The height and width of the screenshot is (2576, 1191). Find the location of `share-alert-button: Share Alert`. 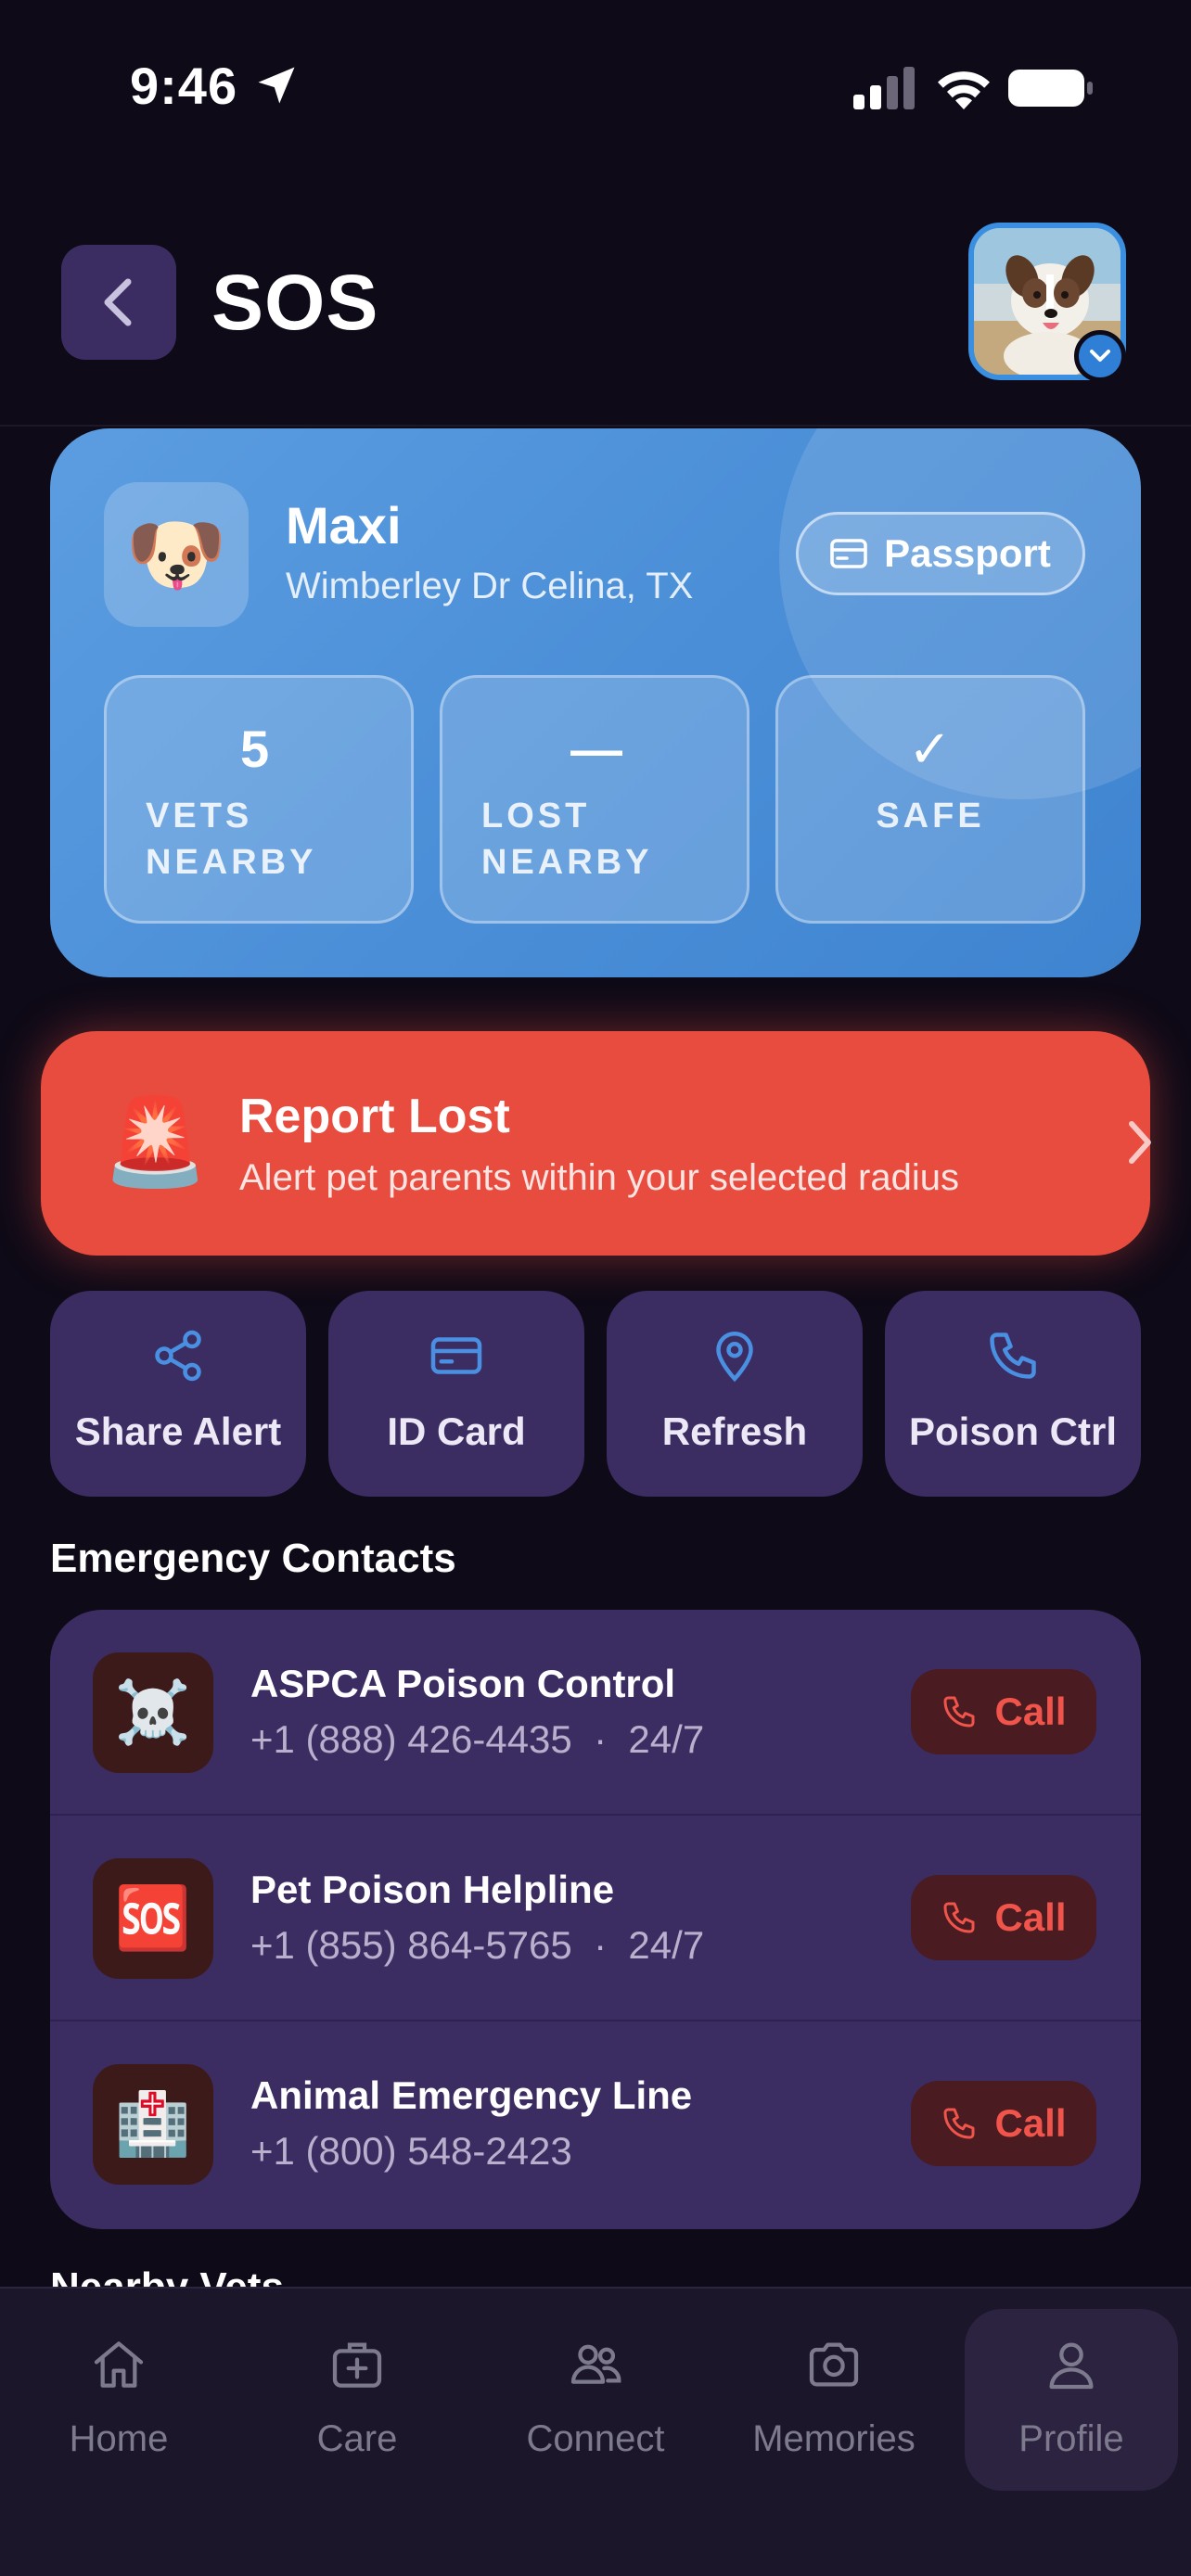

share-alert-button: Share Alert is located at coordinates (178, 1394).